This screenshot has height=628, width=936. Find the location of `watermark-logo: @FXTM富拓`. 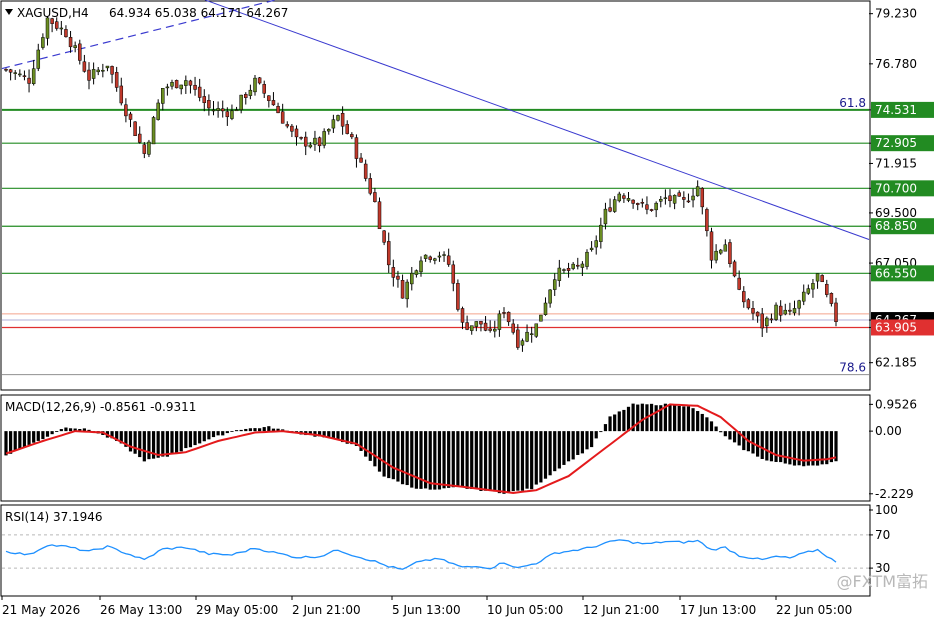

watermark-logo: @FXTM富拓 is located at coordinates (882, 581).